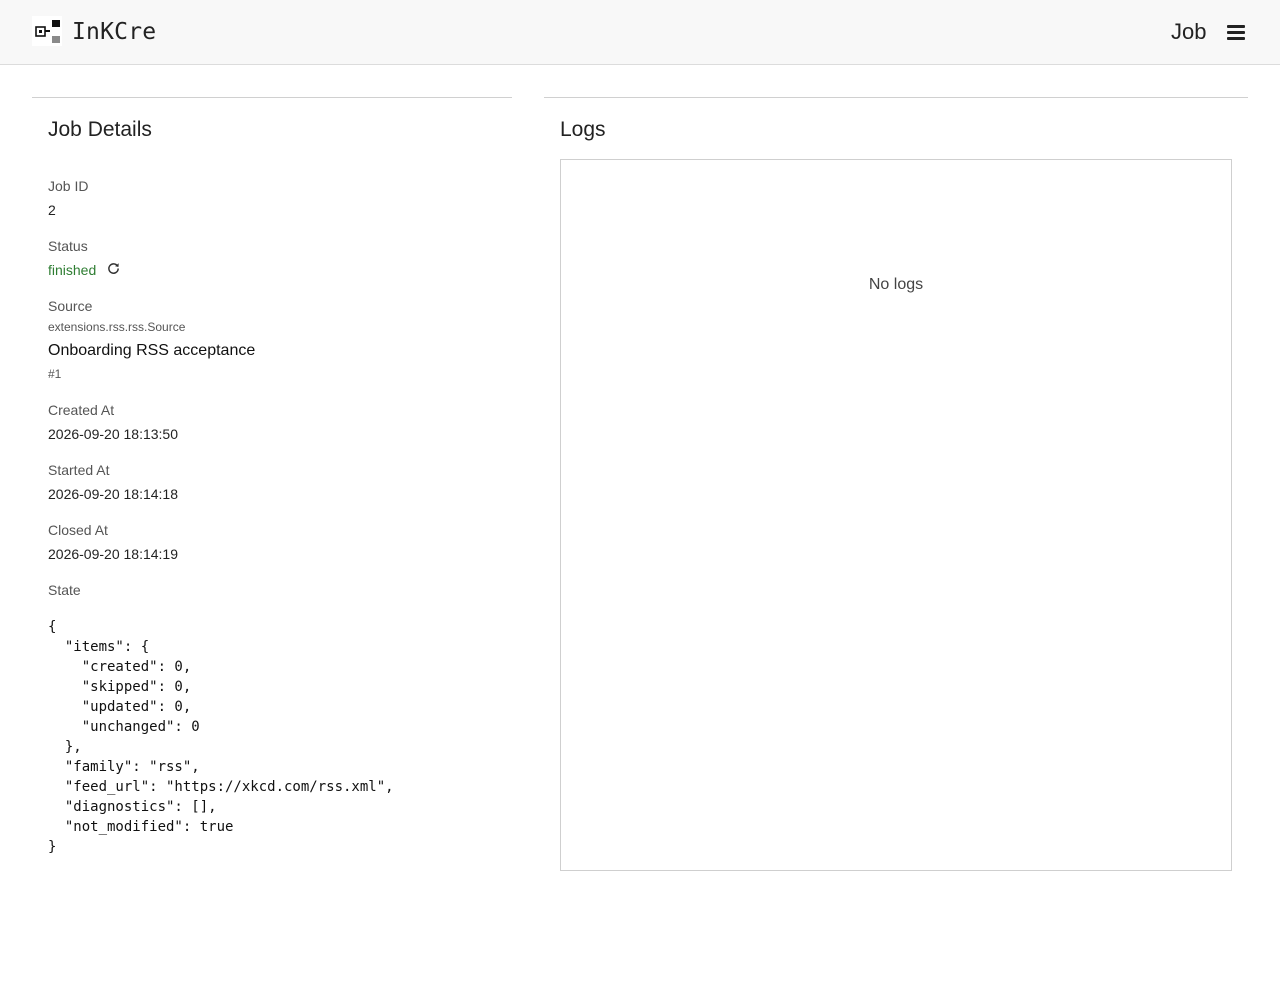 The image size is (1280, 1000). What do you see at coordinates (52, 210) in the screenshot?
I see `job-id-value: 2` at bounding box center [52, 210].